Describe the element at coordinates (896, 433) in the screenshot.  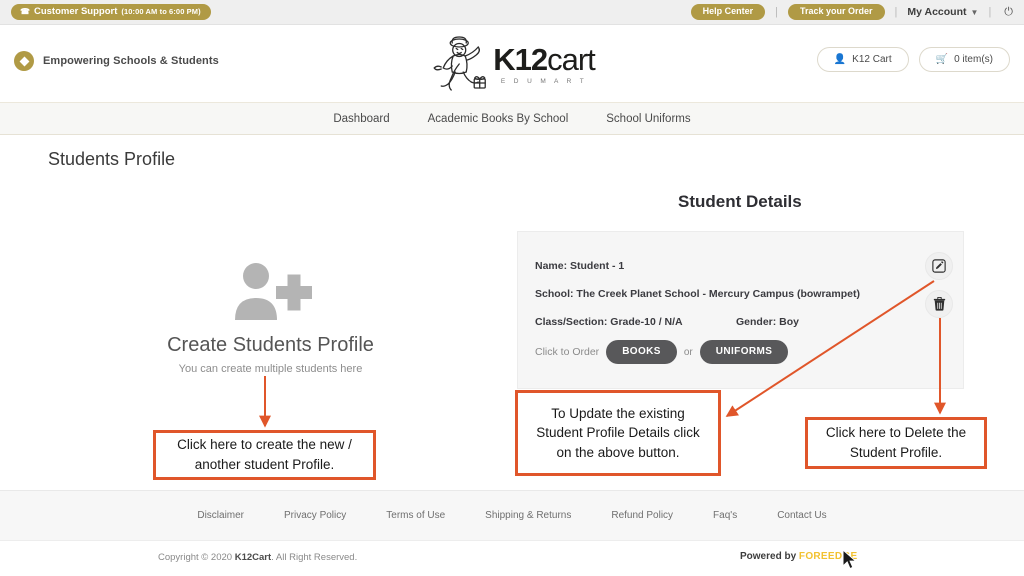
I see `annotation-delete-line1: Click here to Delete the` at that location.